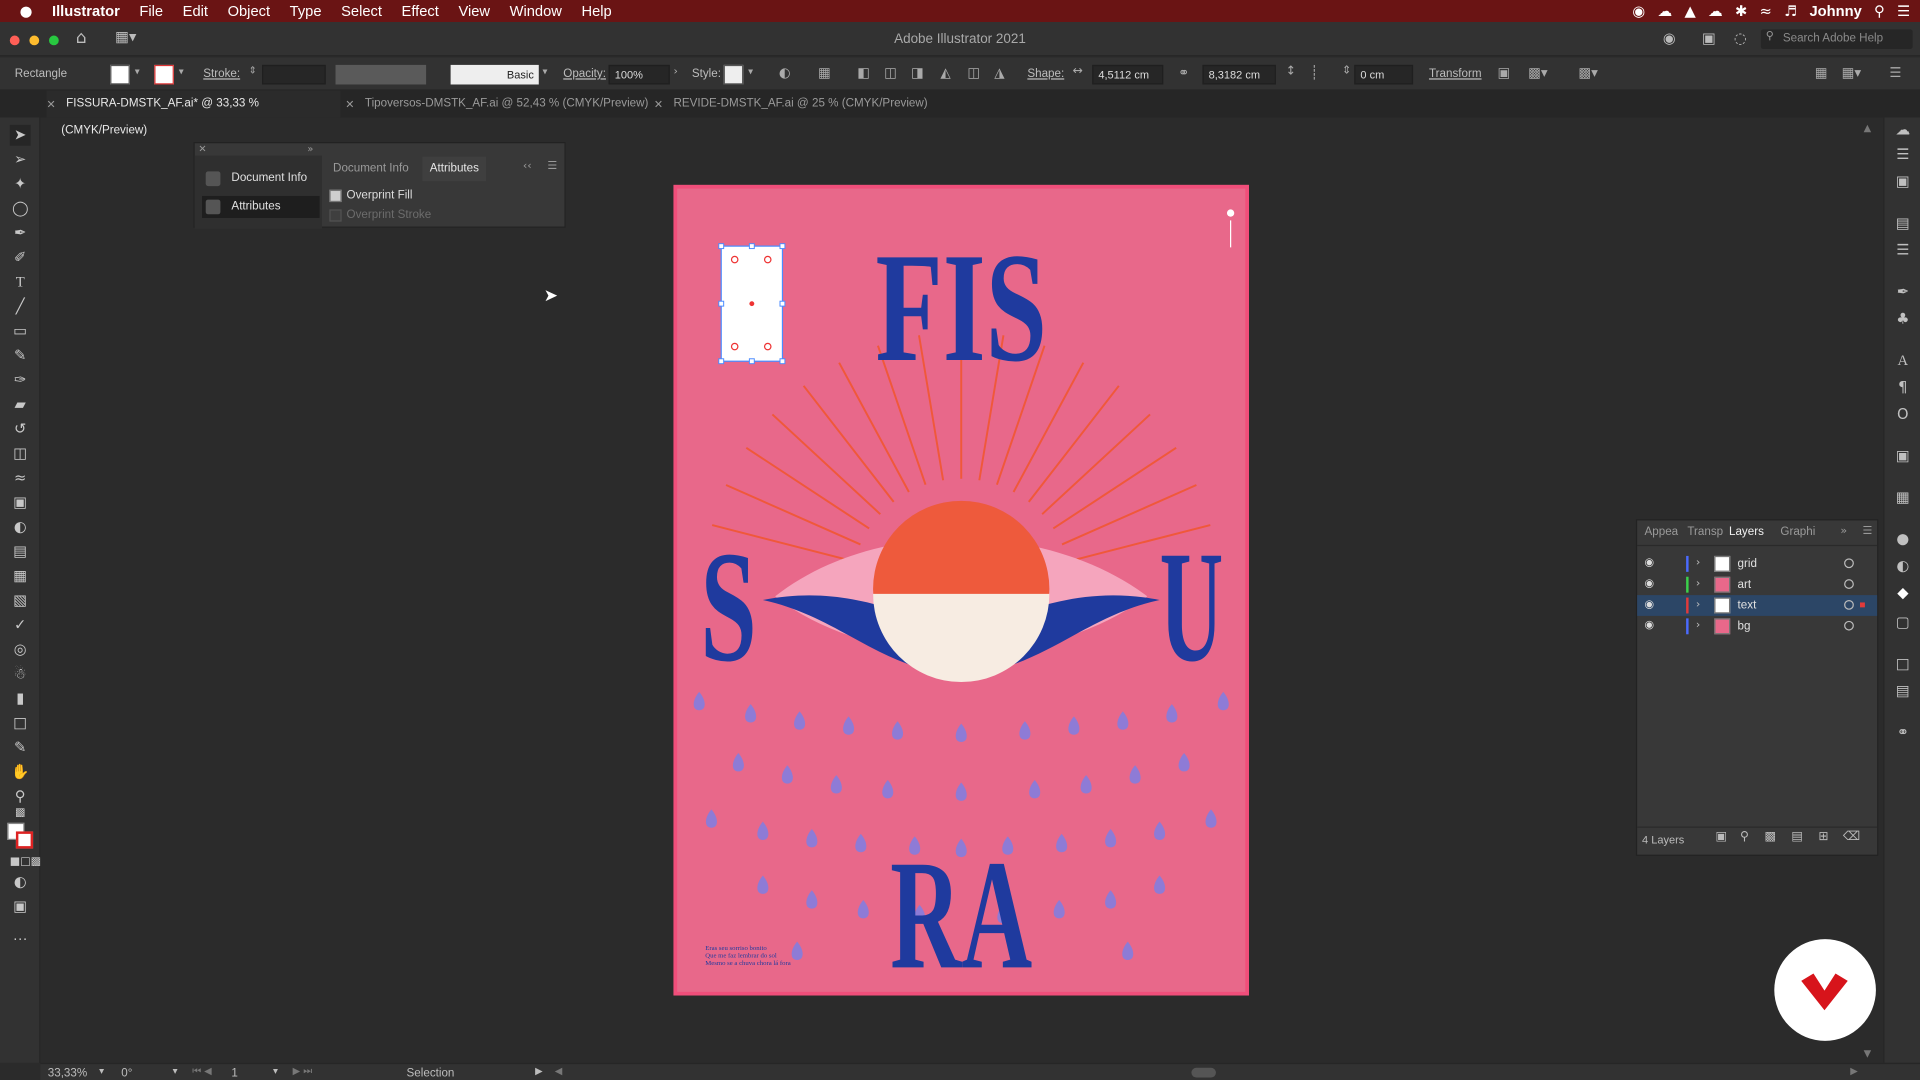  Describe the element at coordinates (151, 11) in the screenshot. I see `menu-file: File` at that location.